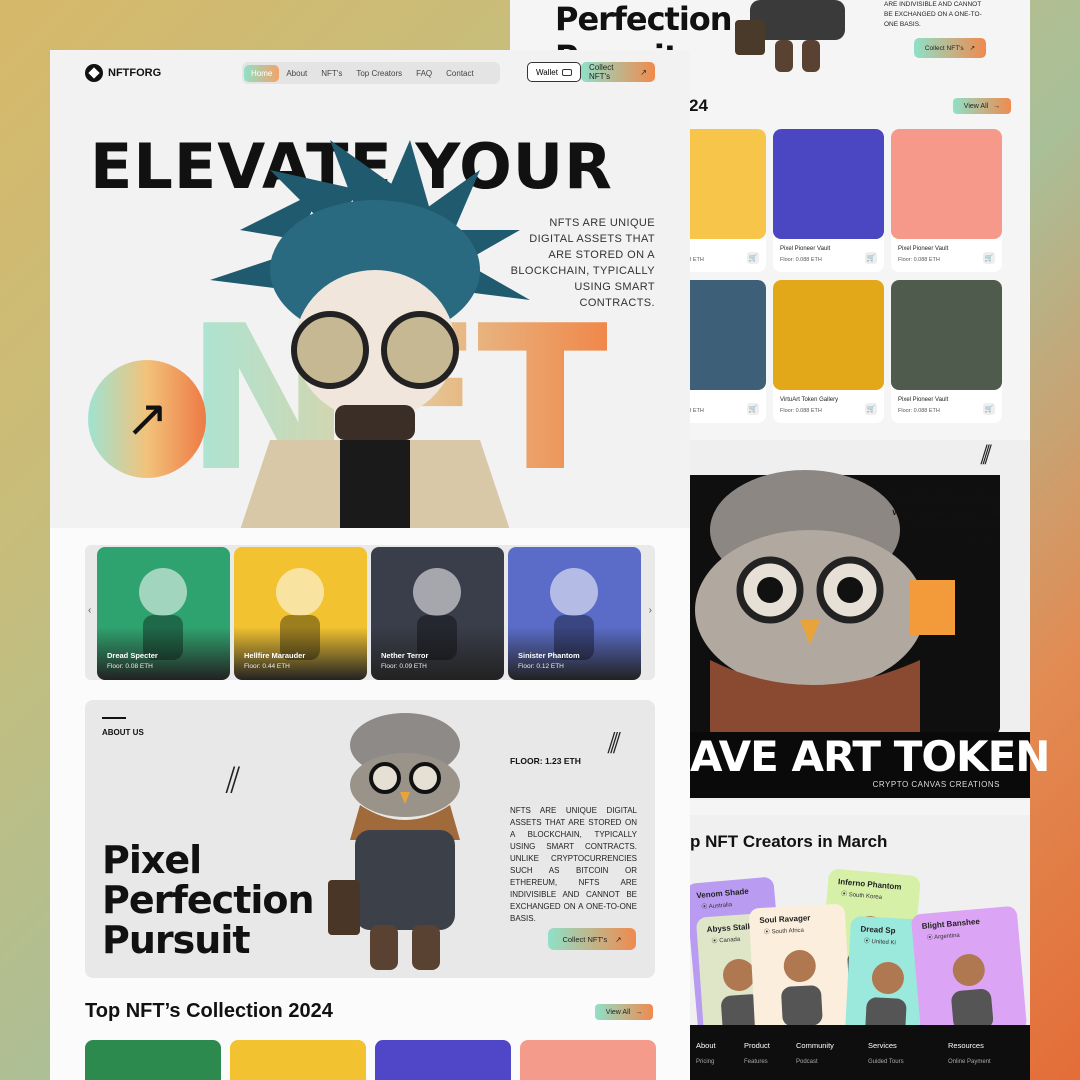  I want to click on card-floor: Floor: 0.44 ETH, so click(267, 666).